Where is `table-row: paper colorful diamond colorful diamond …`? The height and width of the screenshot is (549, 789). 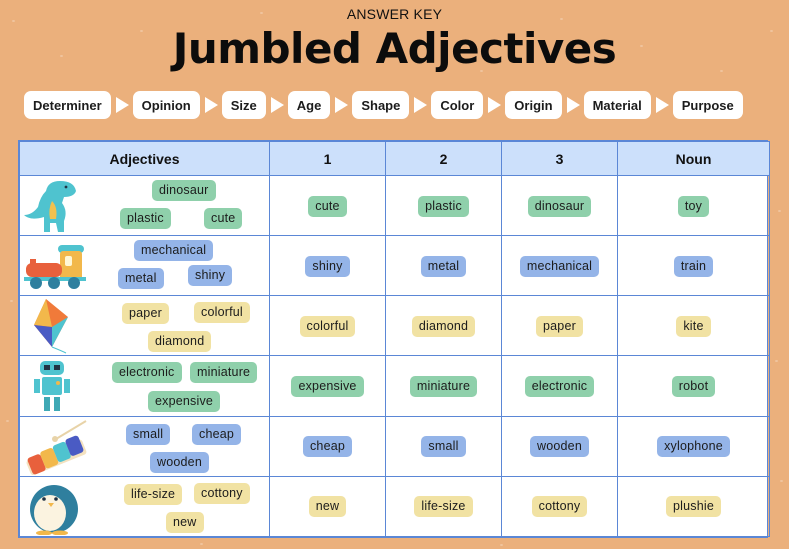
table-row: paper colorful diamond colorful diamond … is located at coordinates (394, 326).